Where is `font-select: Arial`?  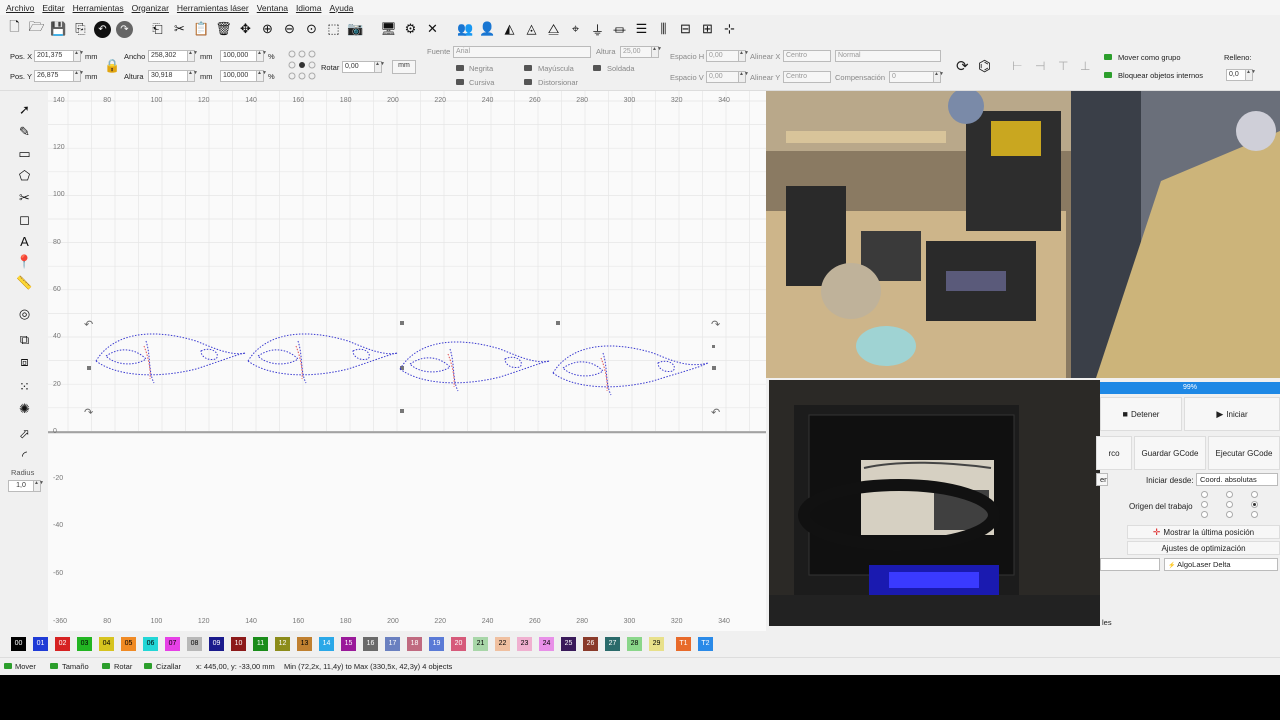 font-select: Arial is located at coordinates (522, 52).